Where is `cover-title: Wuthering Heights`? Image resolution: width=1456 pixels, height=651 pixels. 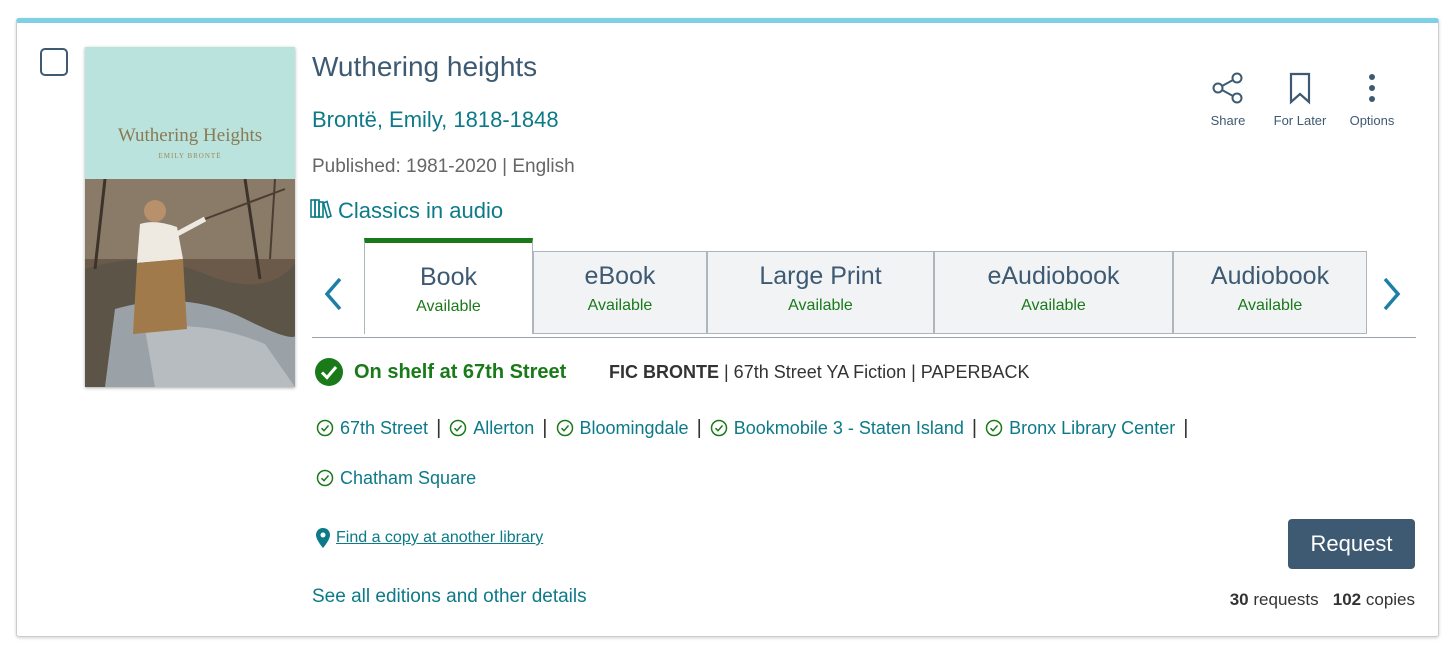
cover-title: Wuthering Heights is located at coordinates (190, 135).